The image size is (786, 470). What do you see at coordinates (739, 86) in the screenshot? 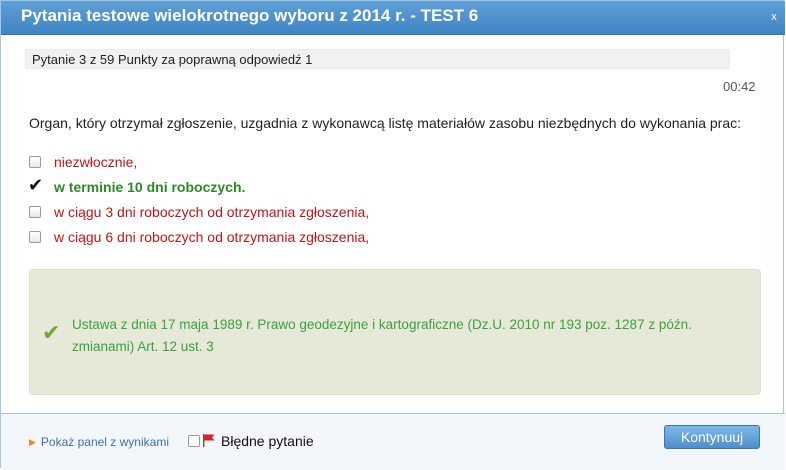
I see `timer: 00:42` at bounding box center [739, 86].